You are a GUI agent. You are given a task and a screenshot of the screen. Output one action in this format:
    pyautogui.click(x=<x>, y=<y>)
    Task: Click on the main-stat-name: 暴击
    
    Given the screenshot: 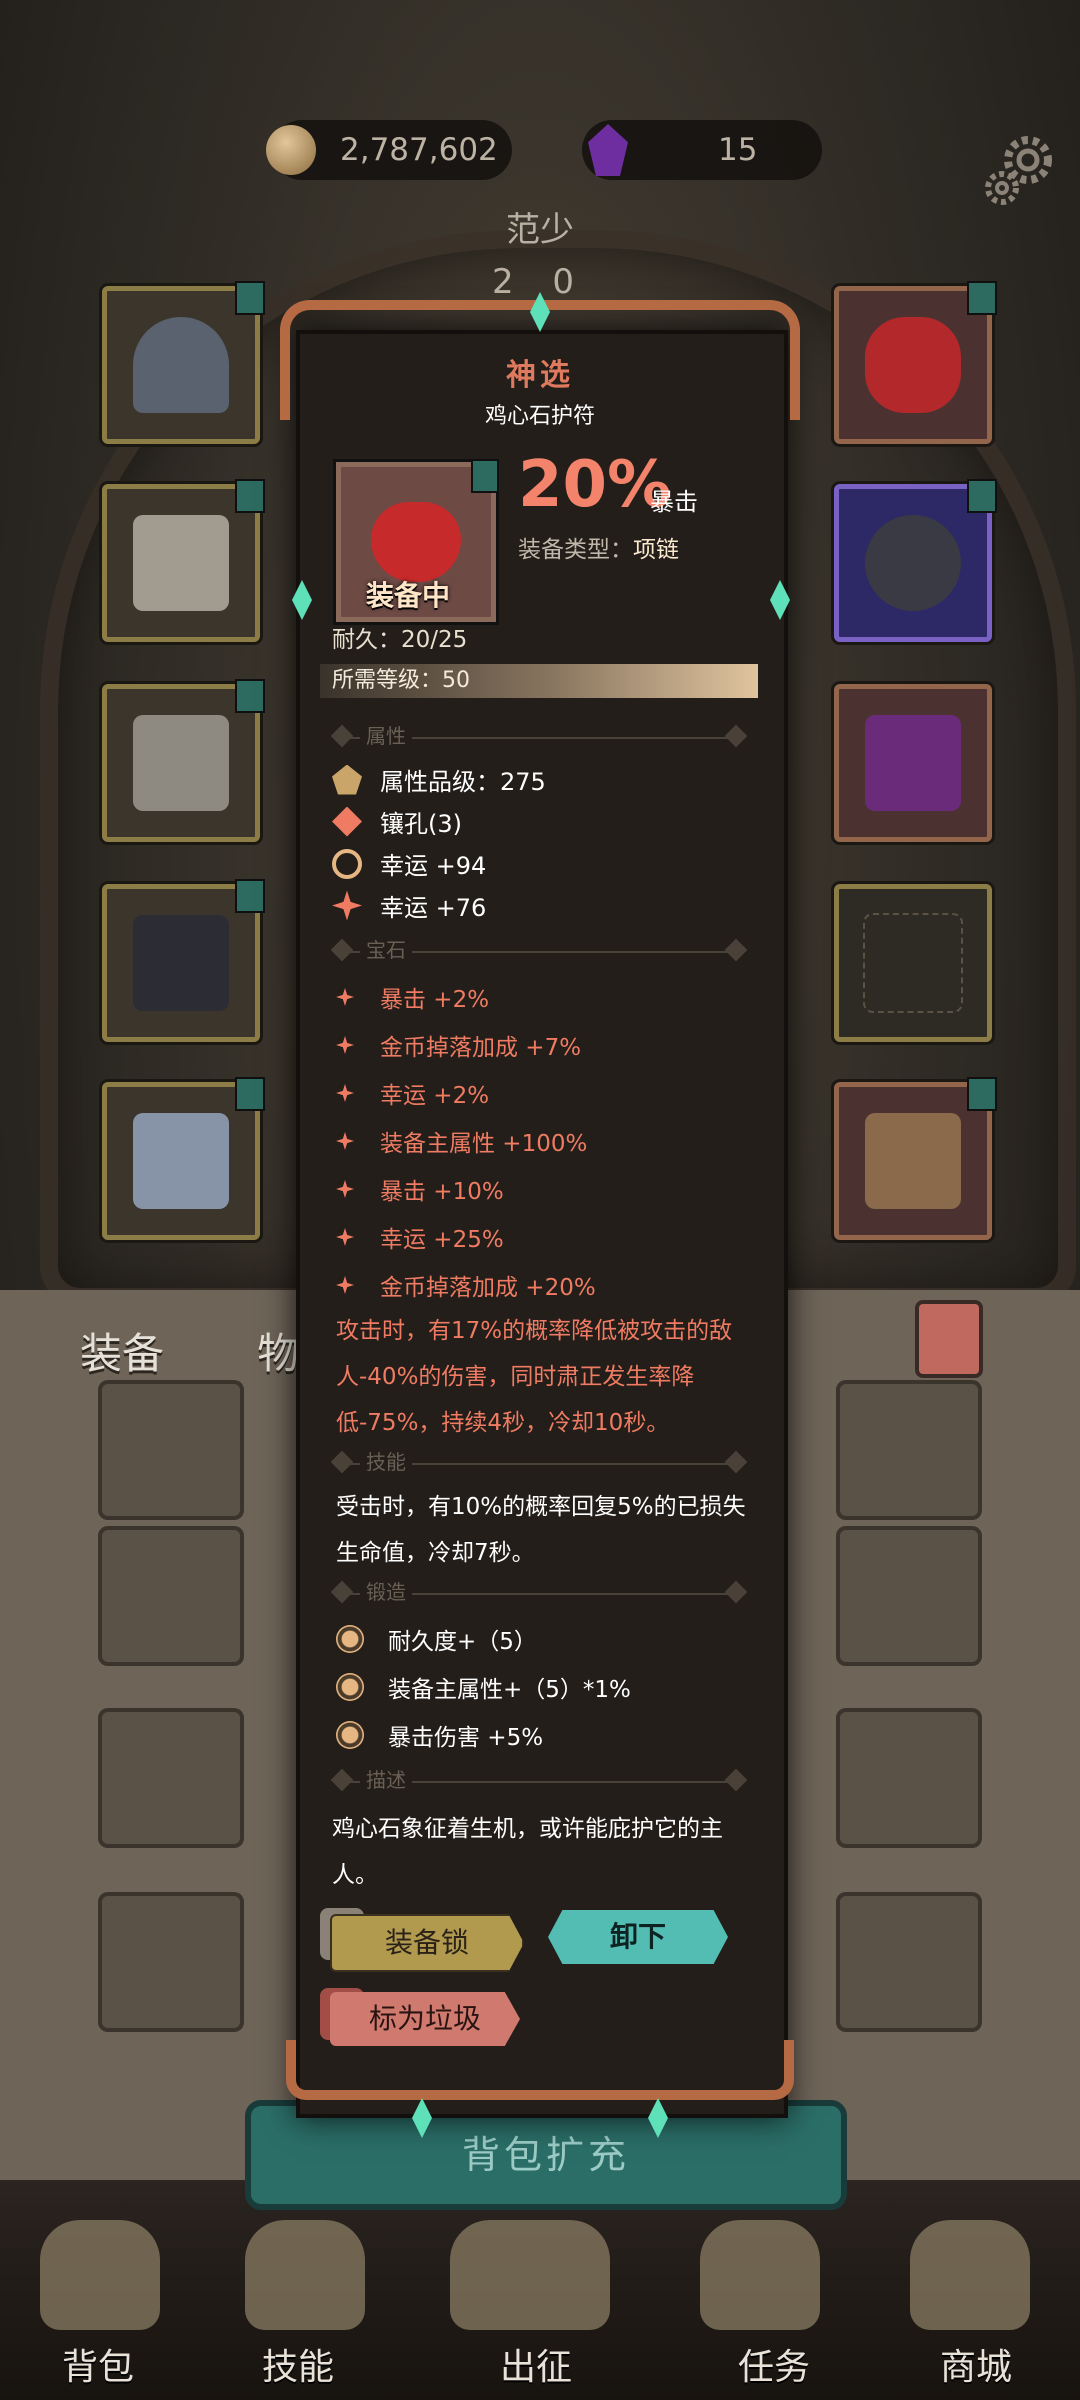 What is the action you would take?
    pyautogui.click(x=674, y=502)
    